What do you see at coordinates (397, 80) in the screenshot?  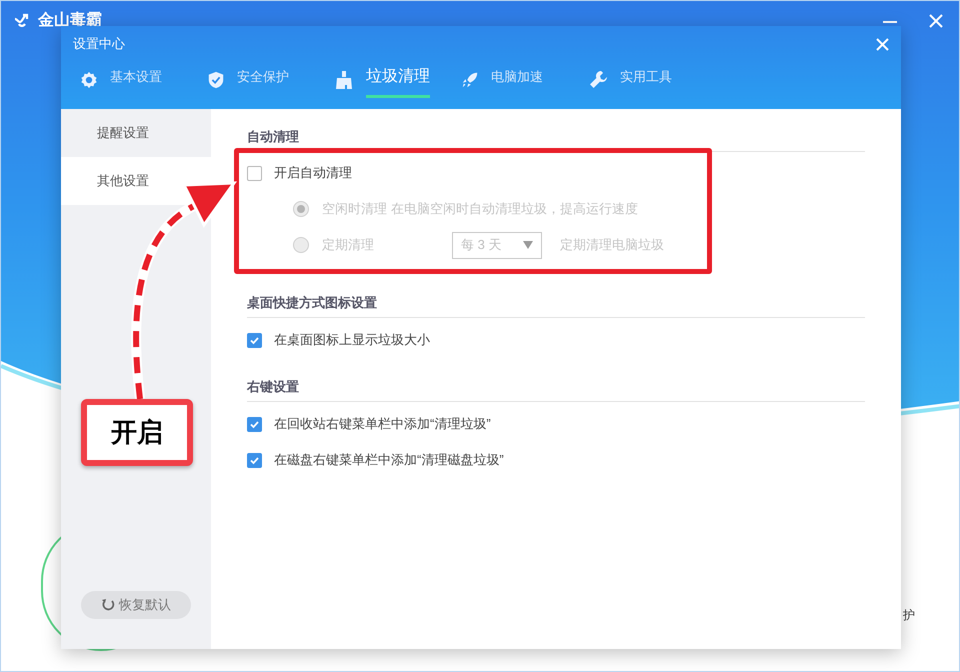 I see `settings-tab: 垃圾清理` at bounding box center [397, 80].